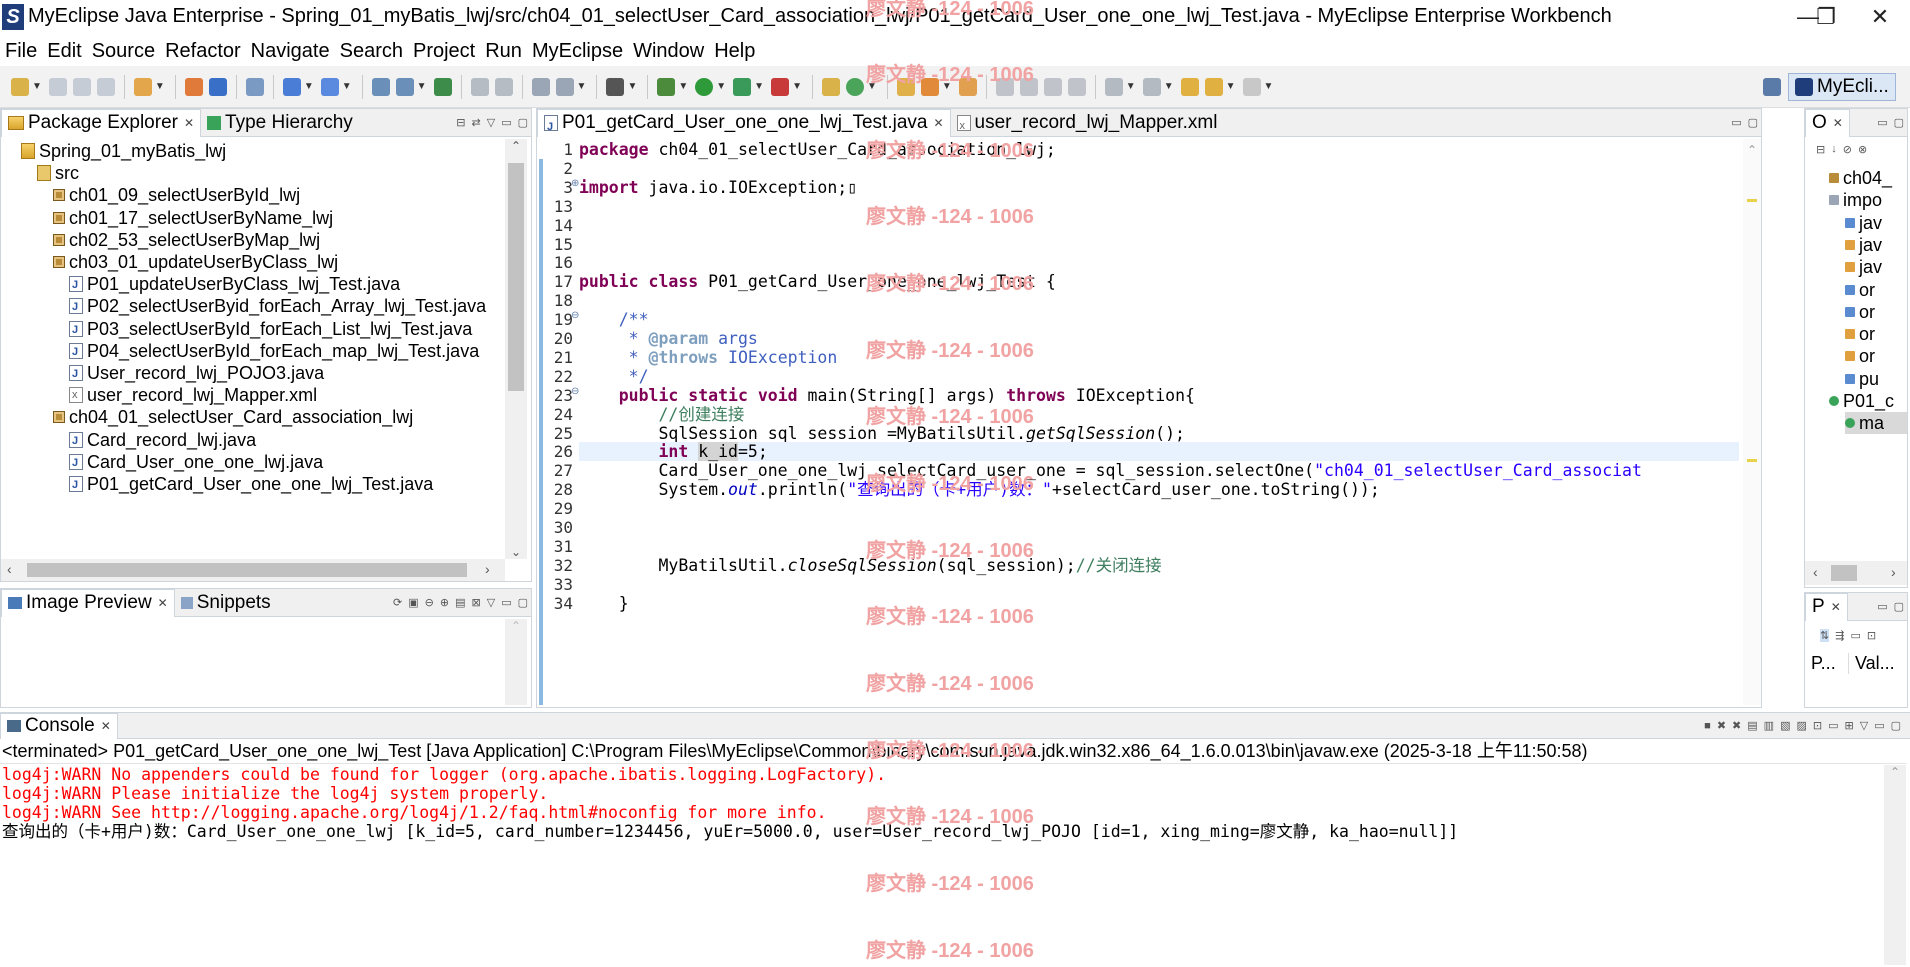 This screenshot has width=1910, height=967. I want to click on defaults-icon: ▭, so click(1855, 635).